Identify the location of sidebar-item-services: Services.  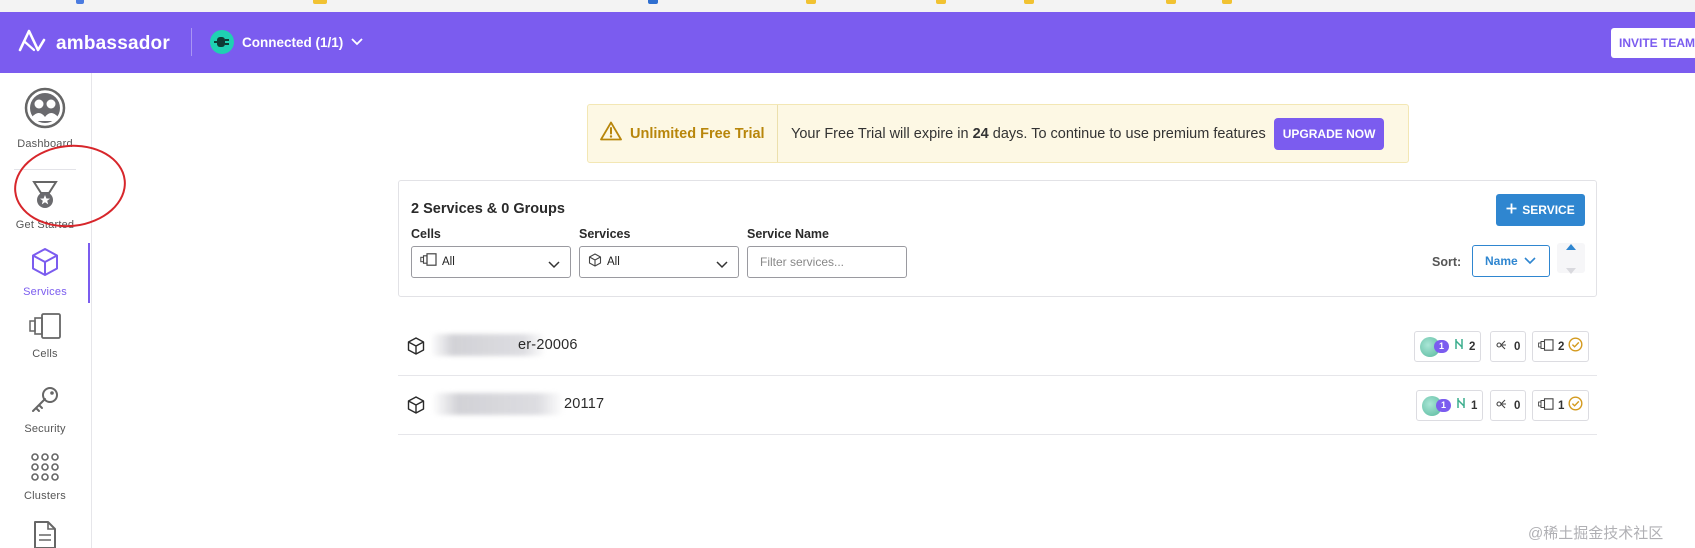
(45, 272).